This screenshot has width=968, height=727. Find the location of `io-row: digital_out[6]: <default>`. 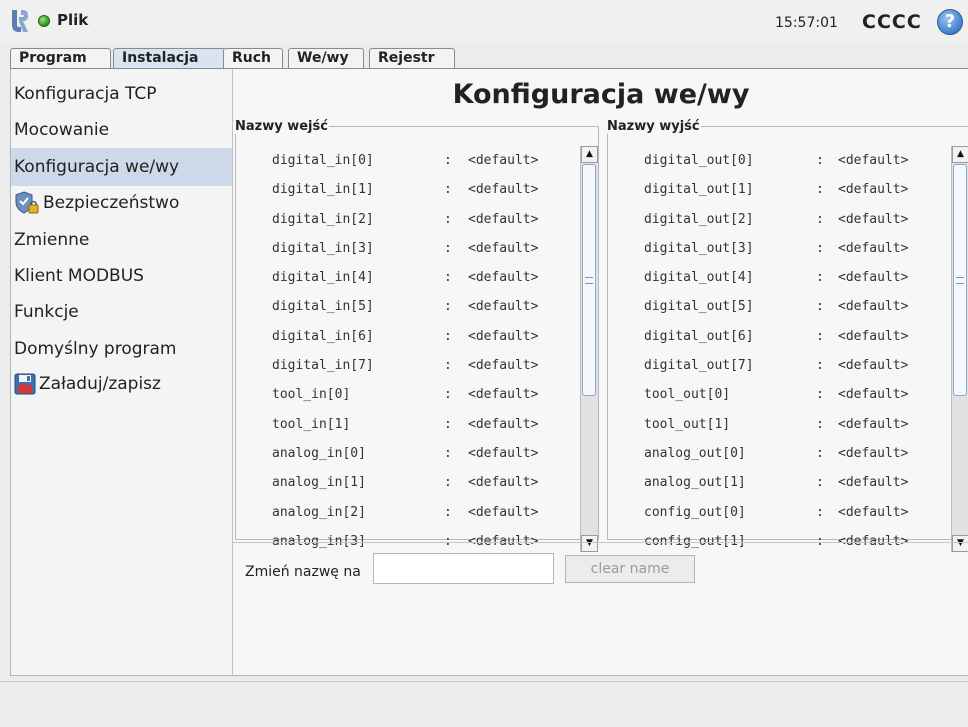

io-row: digital_out[6]: <default> is located at coordinates (779, 336).